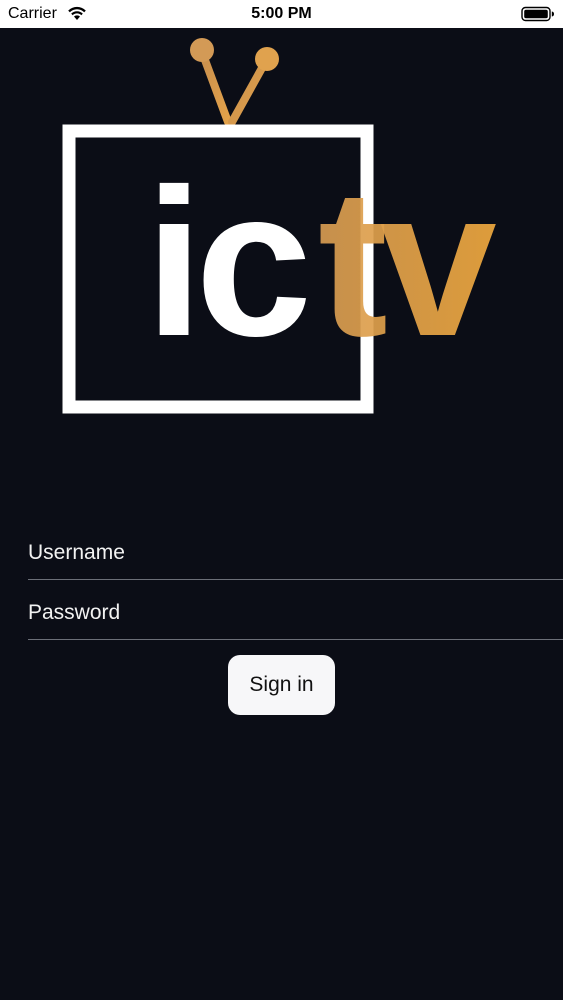 The height and width of the screenshot is (1000, 563). I want to click on login-form, so click(295, 580).